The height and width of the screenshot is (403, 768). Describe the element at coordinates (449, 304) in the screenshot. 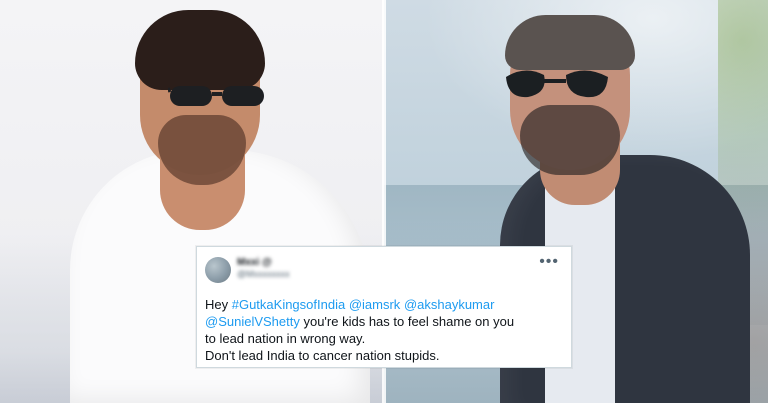

I see `tweet-mention-akshaykumar: @akshaykumar` at that location.